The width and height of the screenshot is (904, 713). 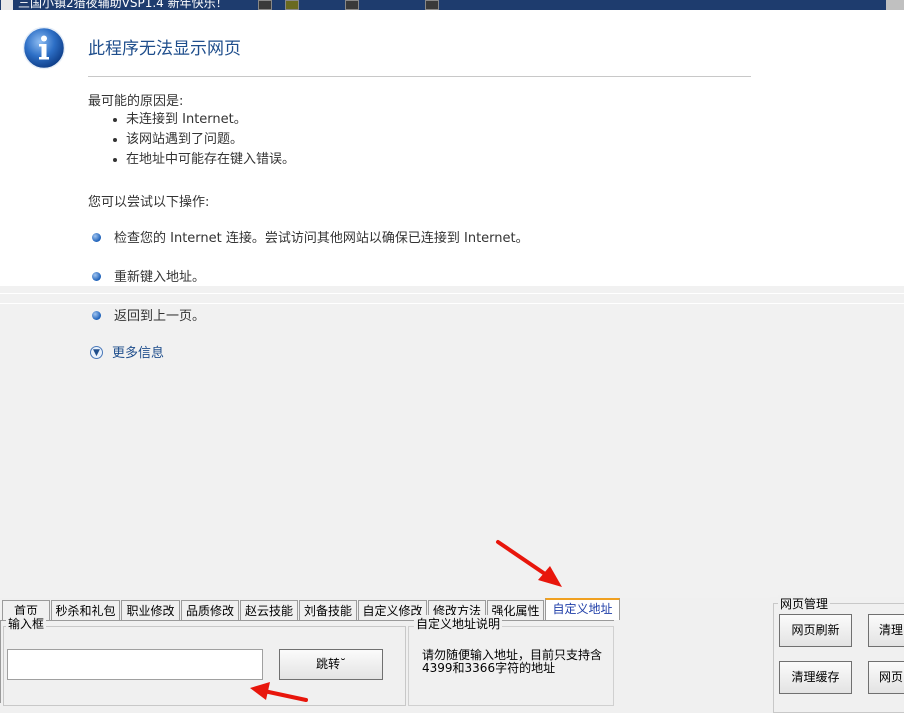 I want to click on refresh-page-button: 网页刷新, so click(x=815, y=630).